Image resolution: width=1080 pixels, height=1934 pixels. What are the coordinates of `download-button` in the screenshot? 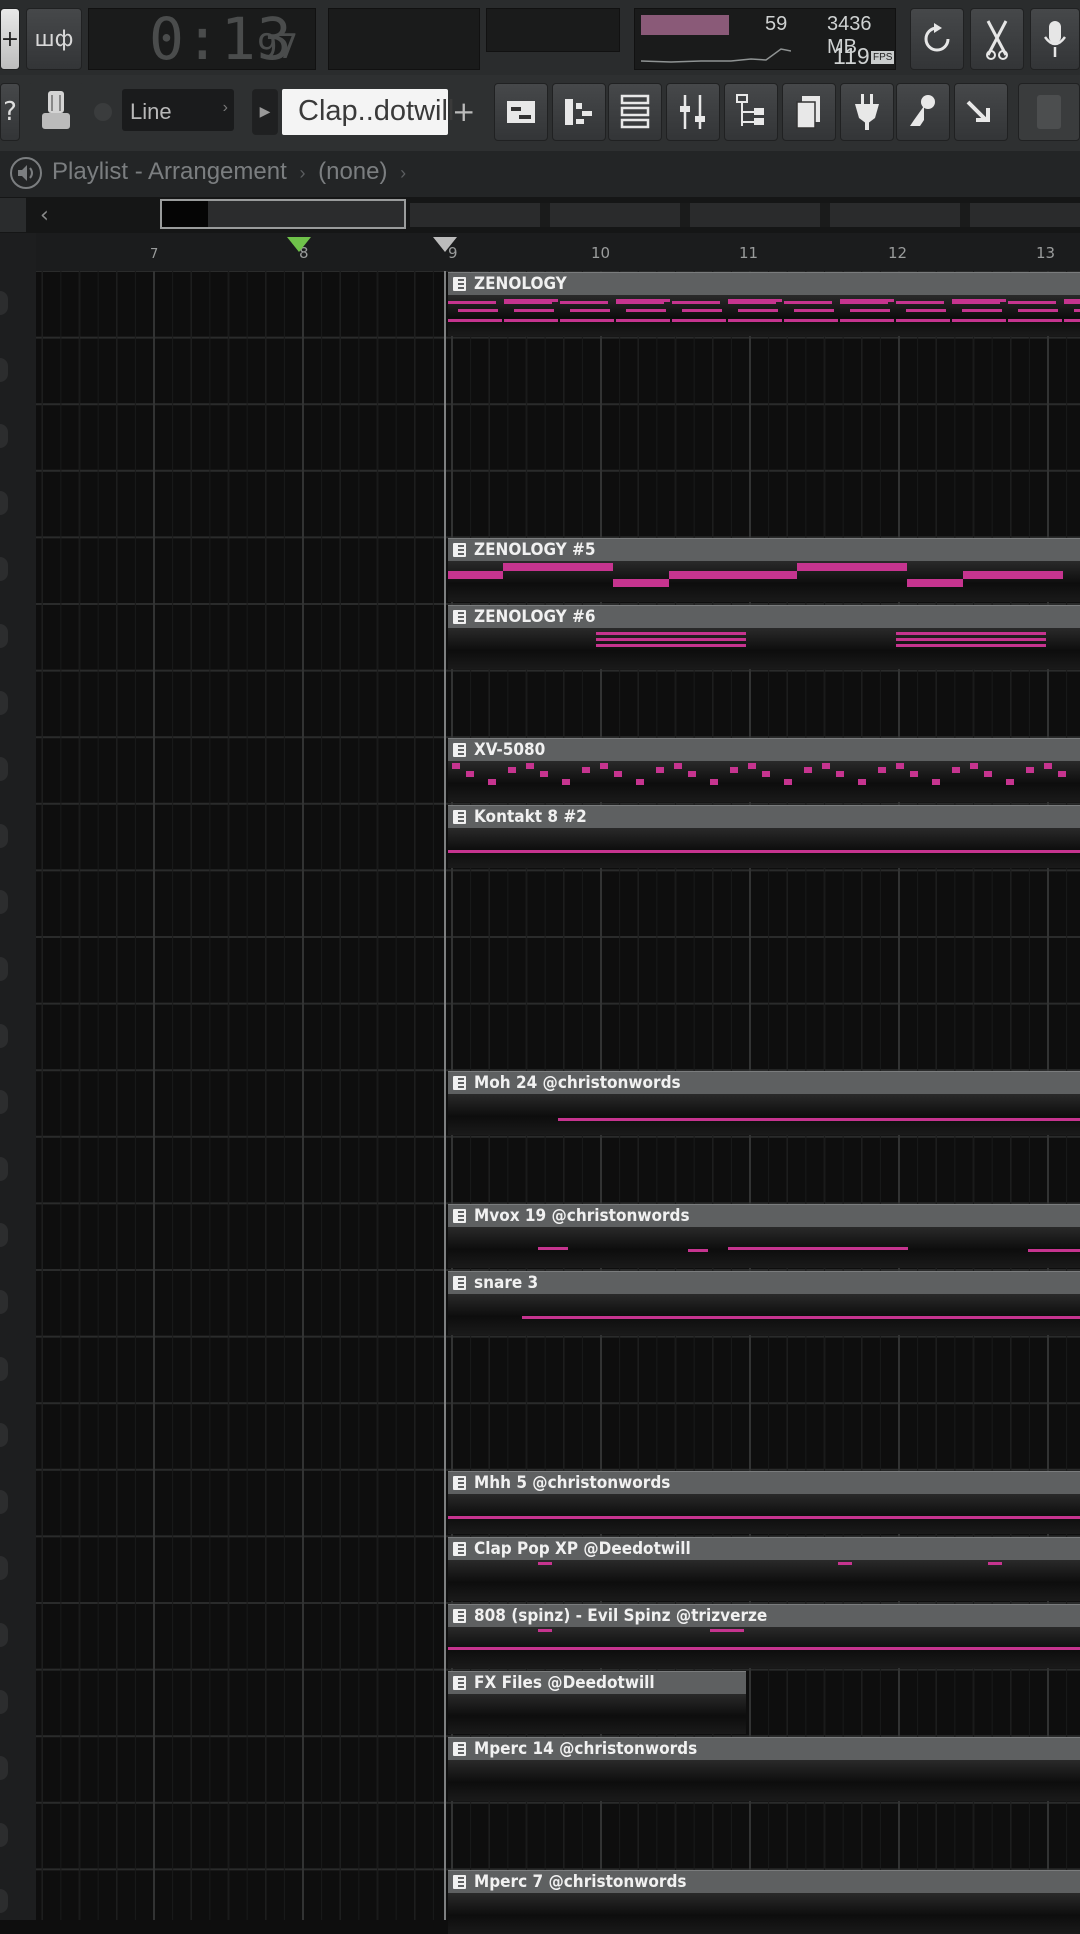 It's located at (981, 112).